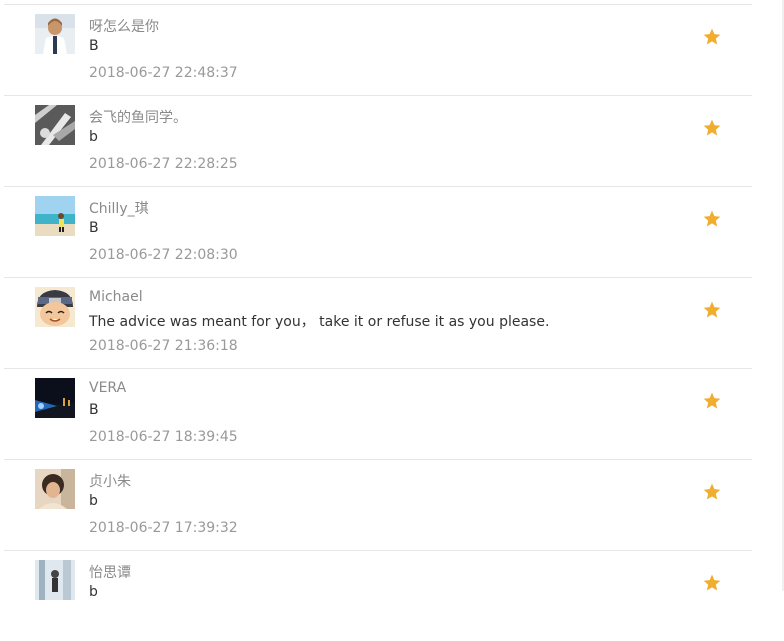 This screenshot has width=784, height=641. What do you see at coordinates (163, 73) in the screenshot?
I see `comment-timestamp: 2018-06-27 22:48:37` at bounding box center [163, 73].